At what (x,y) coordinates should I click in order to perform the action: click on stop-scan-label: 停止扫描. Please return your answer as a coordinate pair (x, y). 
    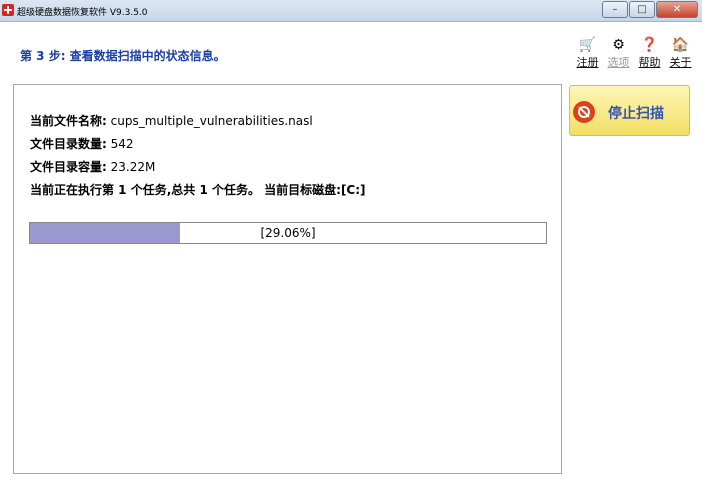
    Looking at the image, I should click on (636, 114).